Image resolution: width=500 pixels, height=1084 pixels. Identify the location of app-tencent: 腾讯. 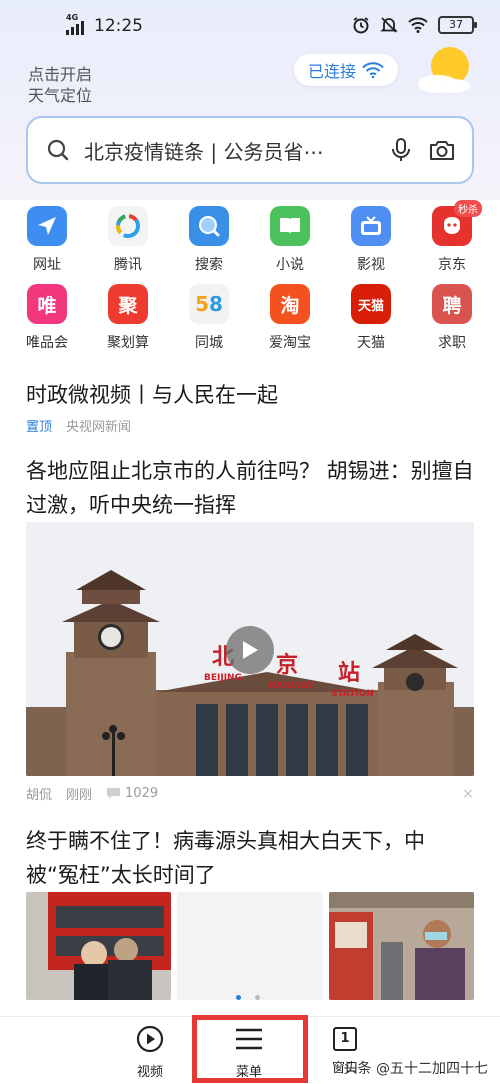
(128, 240).